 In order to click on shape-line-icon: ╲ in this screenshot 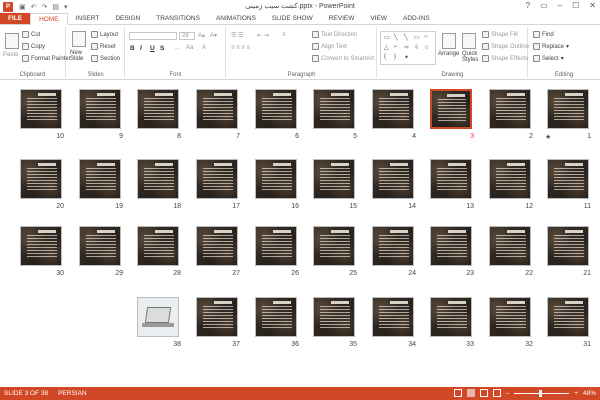, I will do `click(396, 37)`.